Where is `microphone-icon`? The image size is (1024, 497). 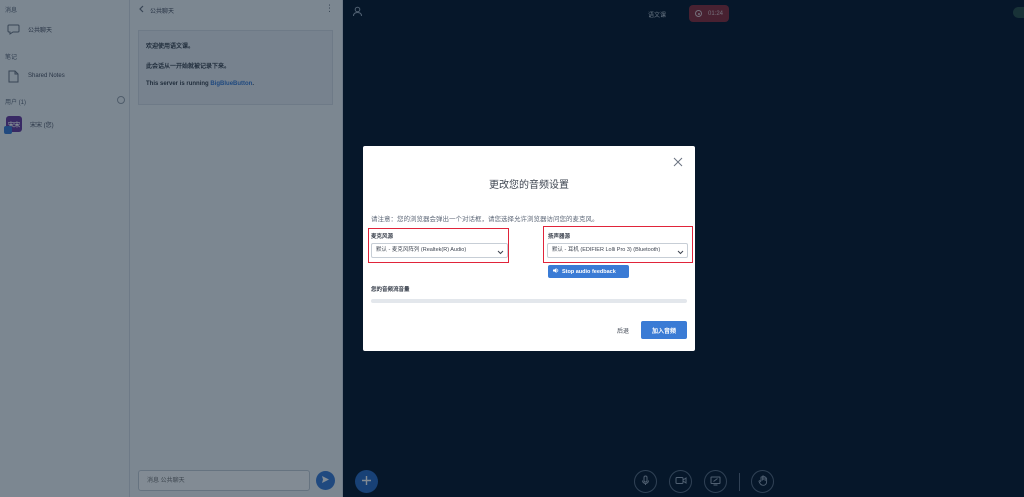
microphone-icon is located at coordinates (645, 481).